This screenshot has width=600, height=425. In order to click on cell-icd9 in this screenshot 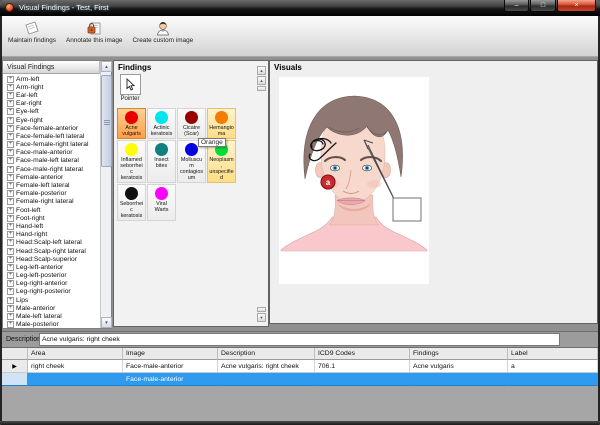, I will do `click(362, 379)`.